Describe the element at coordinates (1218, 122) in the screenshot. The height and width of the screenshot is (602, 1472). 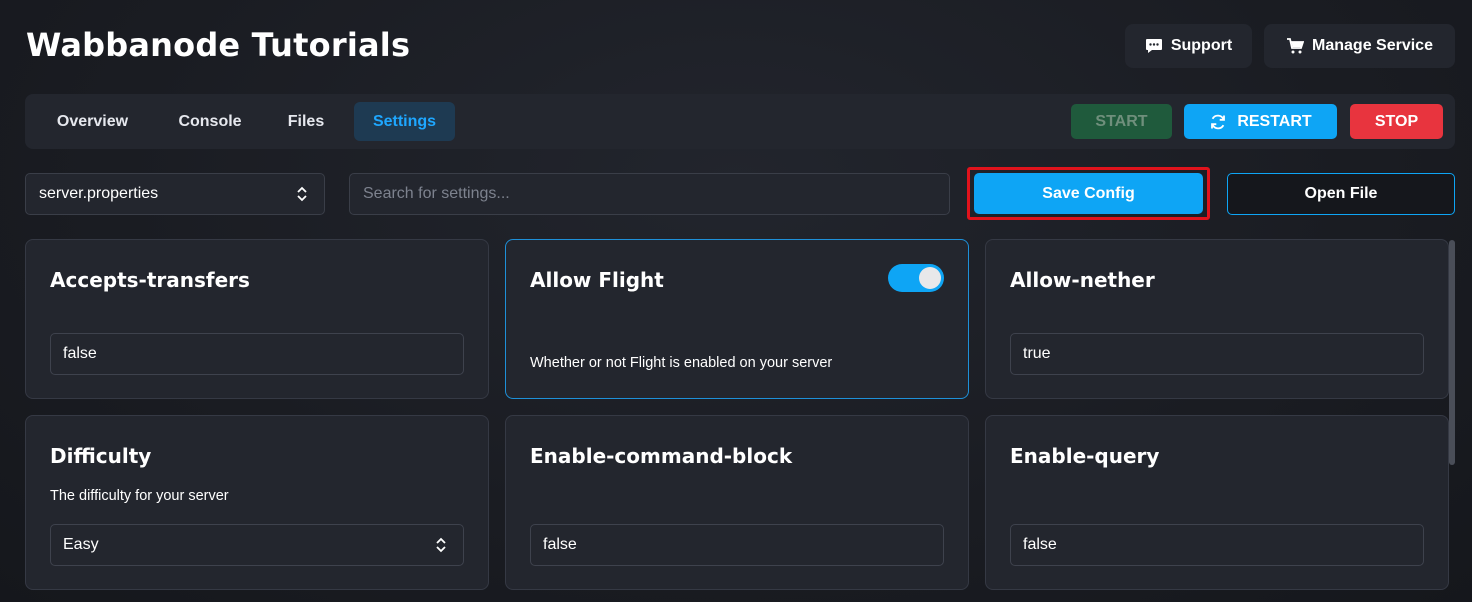
I see `refresh-icon` at that location.